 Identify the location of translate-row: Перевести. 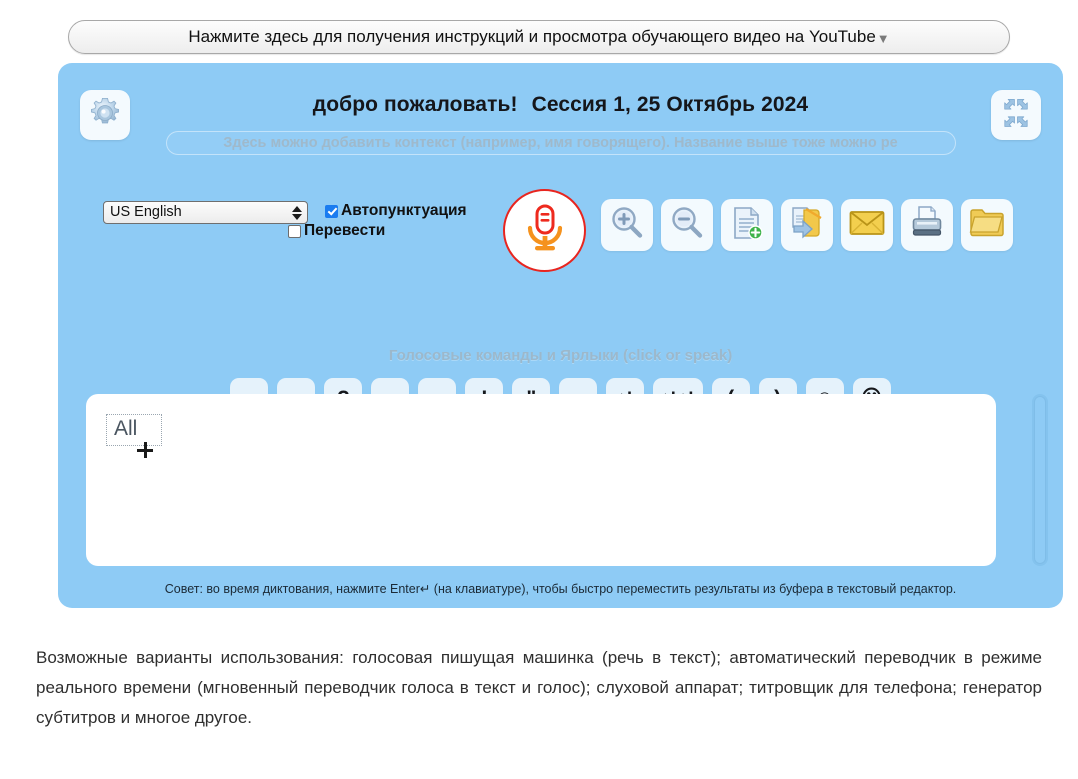
(336, 231).